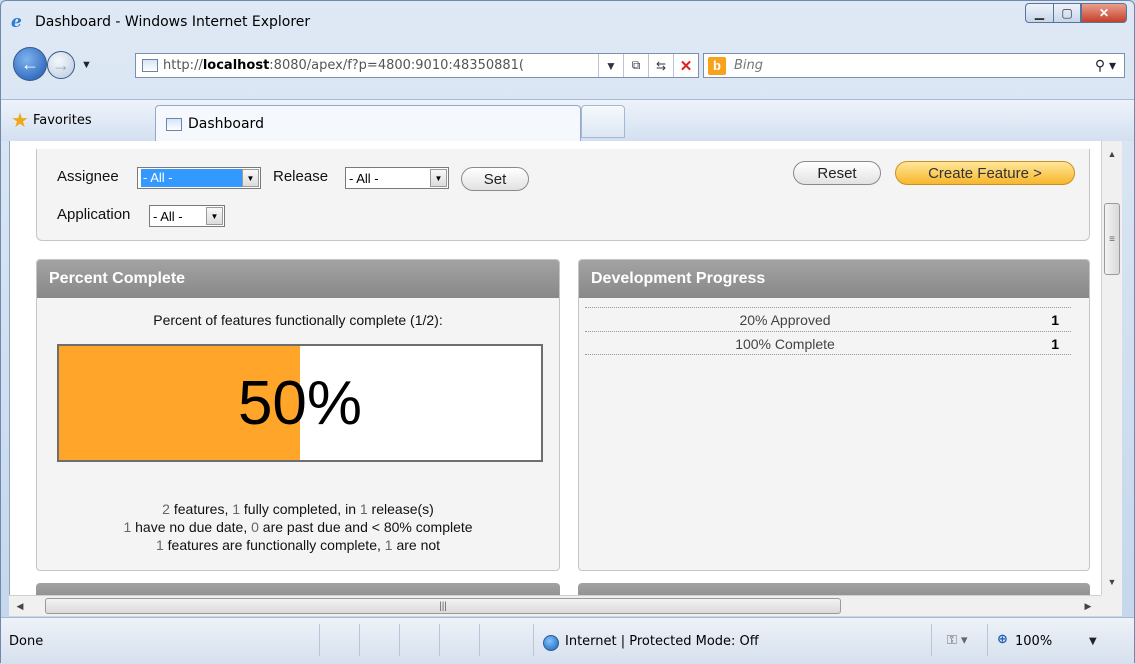 Image resolution: width=1135 pixels, height=664 pixels. What do you see at coordinates (1111, 368) in the screenshot?
I see `vertical-scrollbar: ▲ ≡ ▼` at bounding box center [1111, 368].